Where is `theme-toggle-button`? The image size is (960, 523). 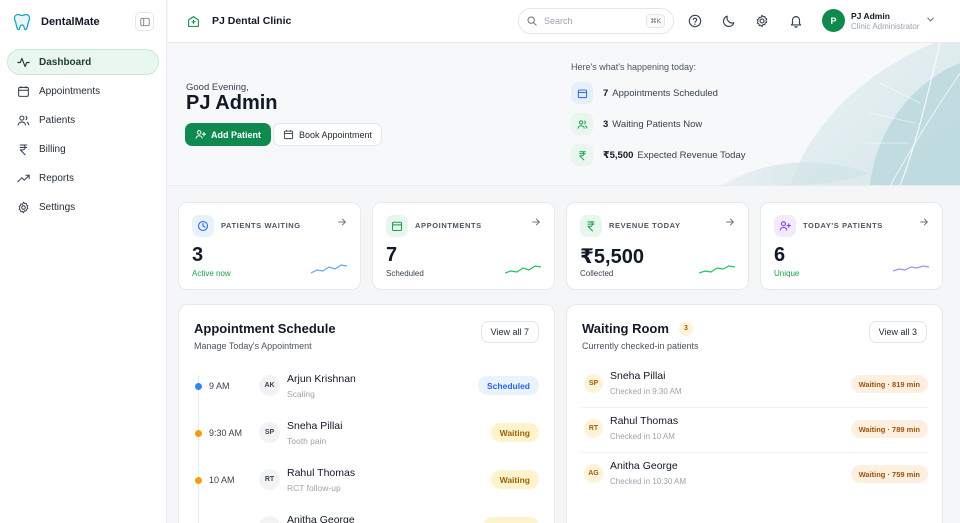
theme-toggle-button is located at coordinates (729, 21).